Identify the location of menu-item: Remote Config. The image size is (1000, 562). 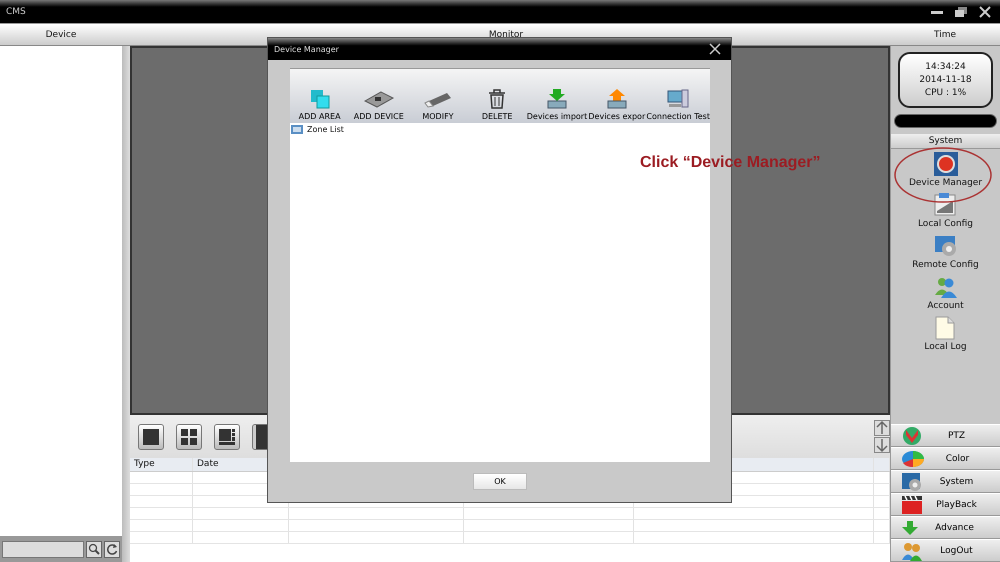
(945, 253).